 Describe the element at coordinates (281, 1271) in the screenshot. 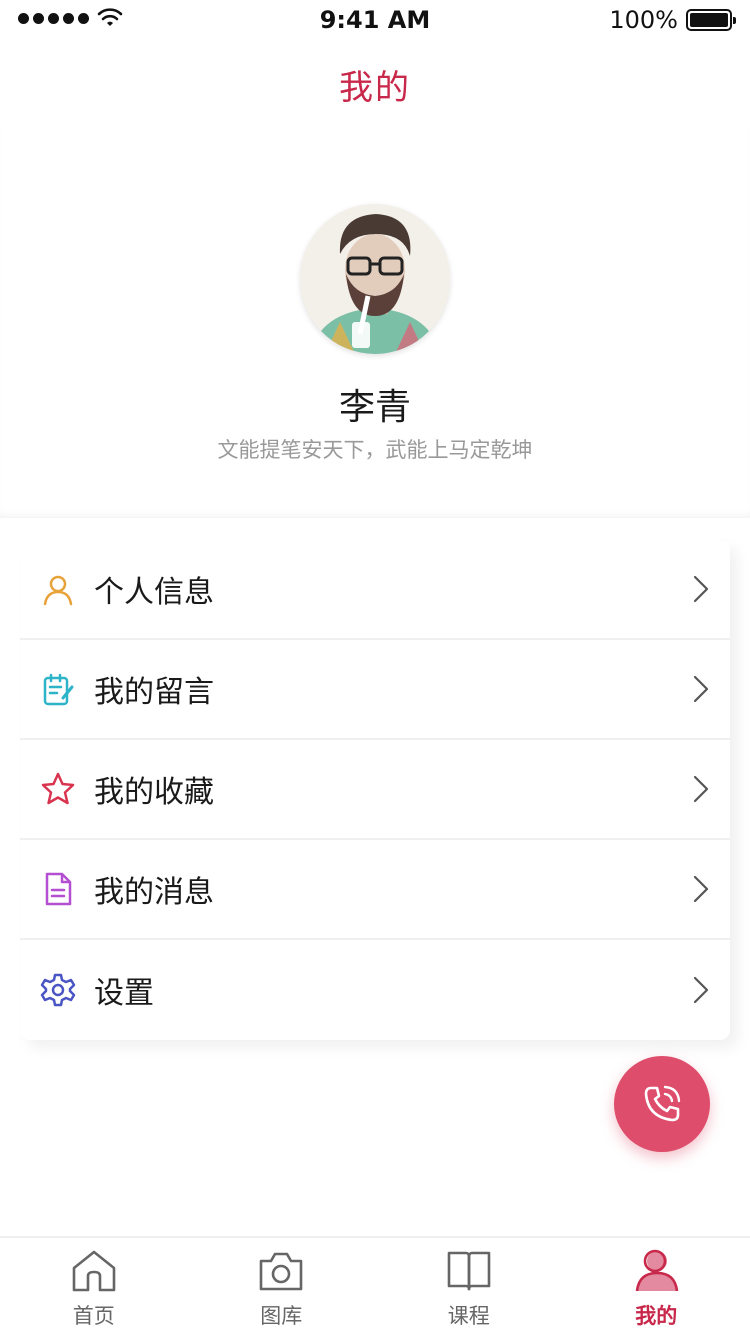

I see `camera-icon` at that location.